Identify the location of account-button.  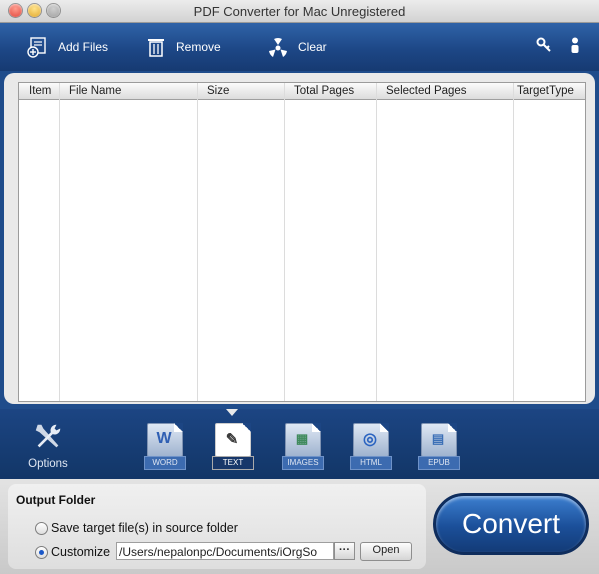
(575, 45).